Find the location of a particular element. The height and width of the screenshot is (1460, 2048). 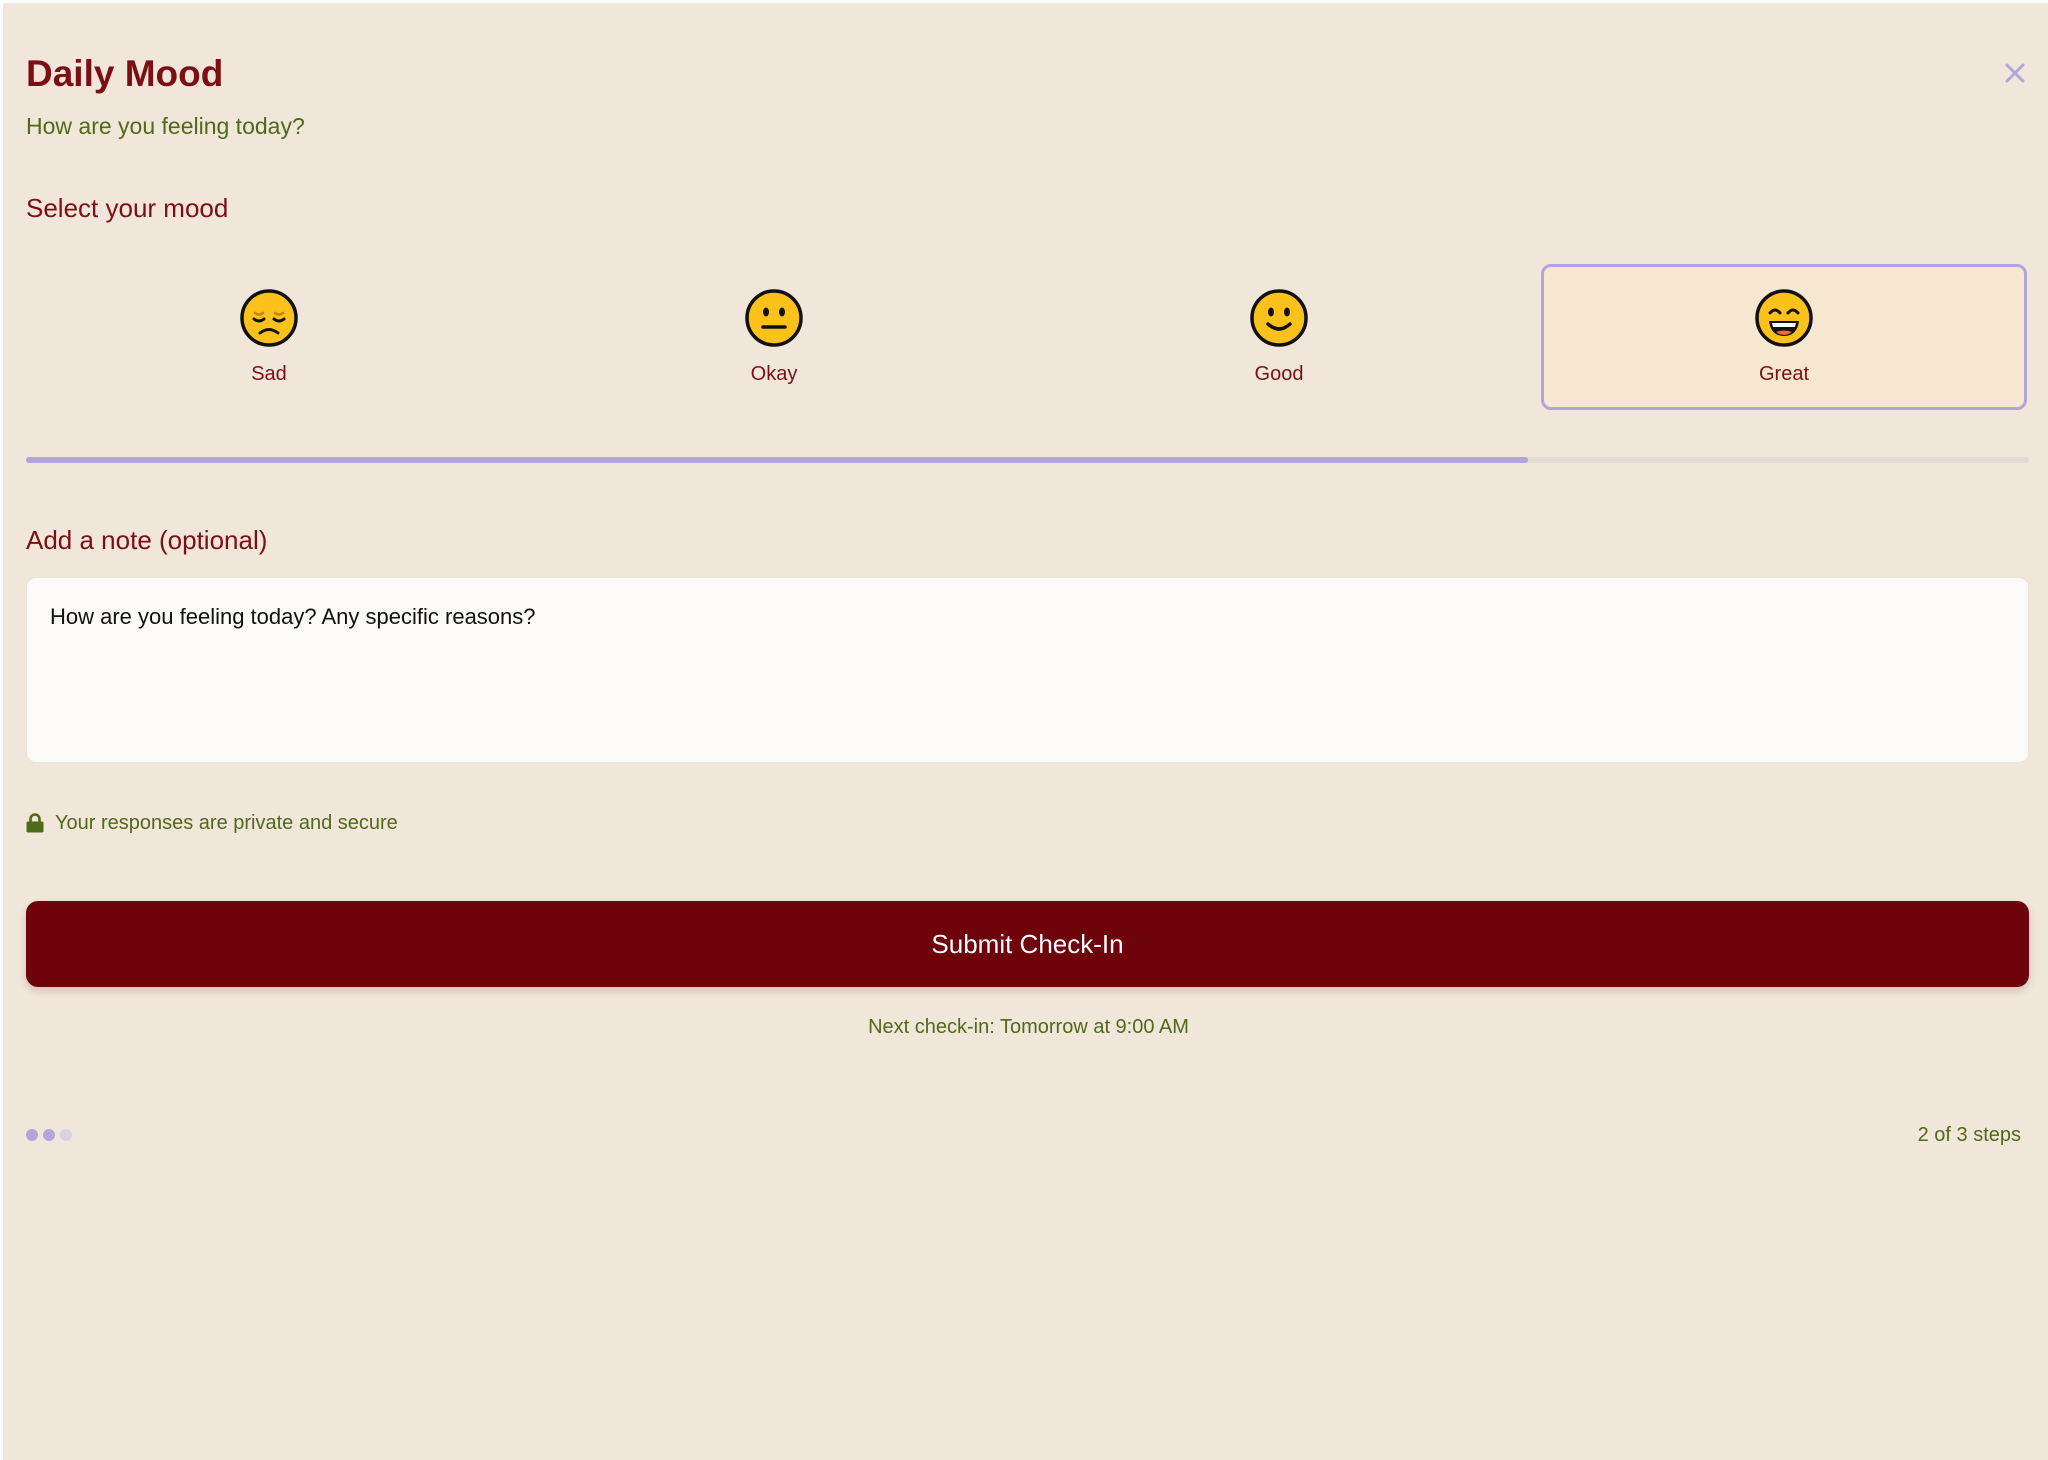

close-icon is located at coordinates (2015, 73).